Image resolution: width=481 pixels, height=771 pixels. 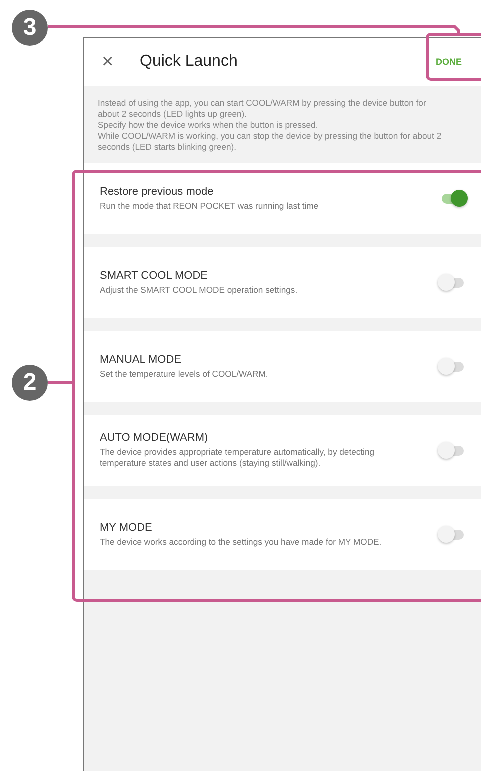 I want to click on mode-description: The device provides appropriate temperature automatically, by detecting temperature states and user actions (staying still/walking)., so click(x=238, y=458).